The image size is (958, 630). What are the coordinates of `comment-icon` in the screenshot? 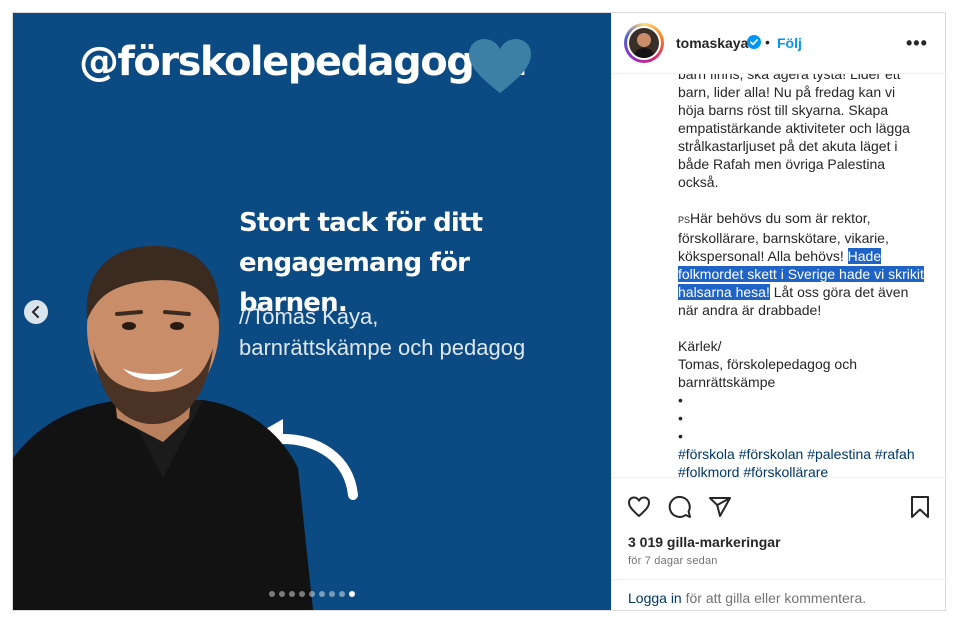 It's located at (680, 507).